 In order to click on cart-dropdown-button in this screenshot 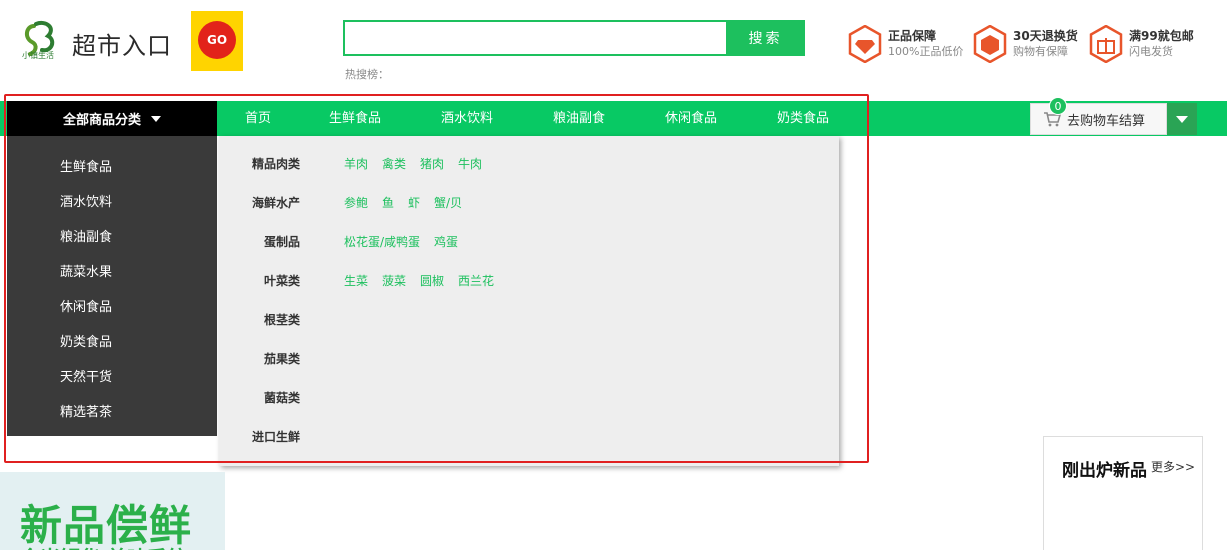, I will do `click(1182, 119)`.